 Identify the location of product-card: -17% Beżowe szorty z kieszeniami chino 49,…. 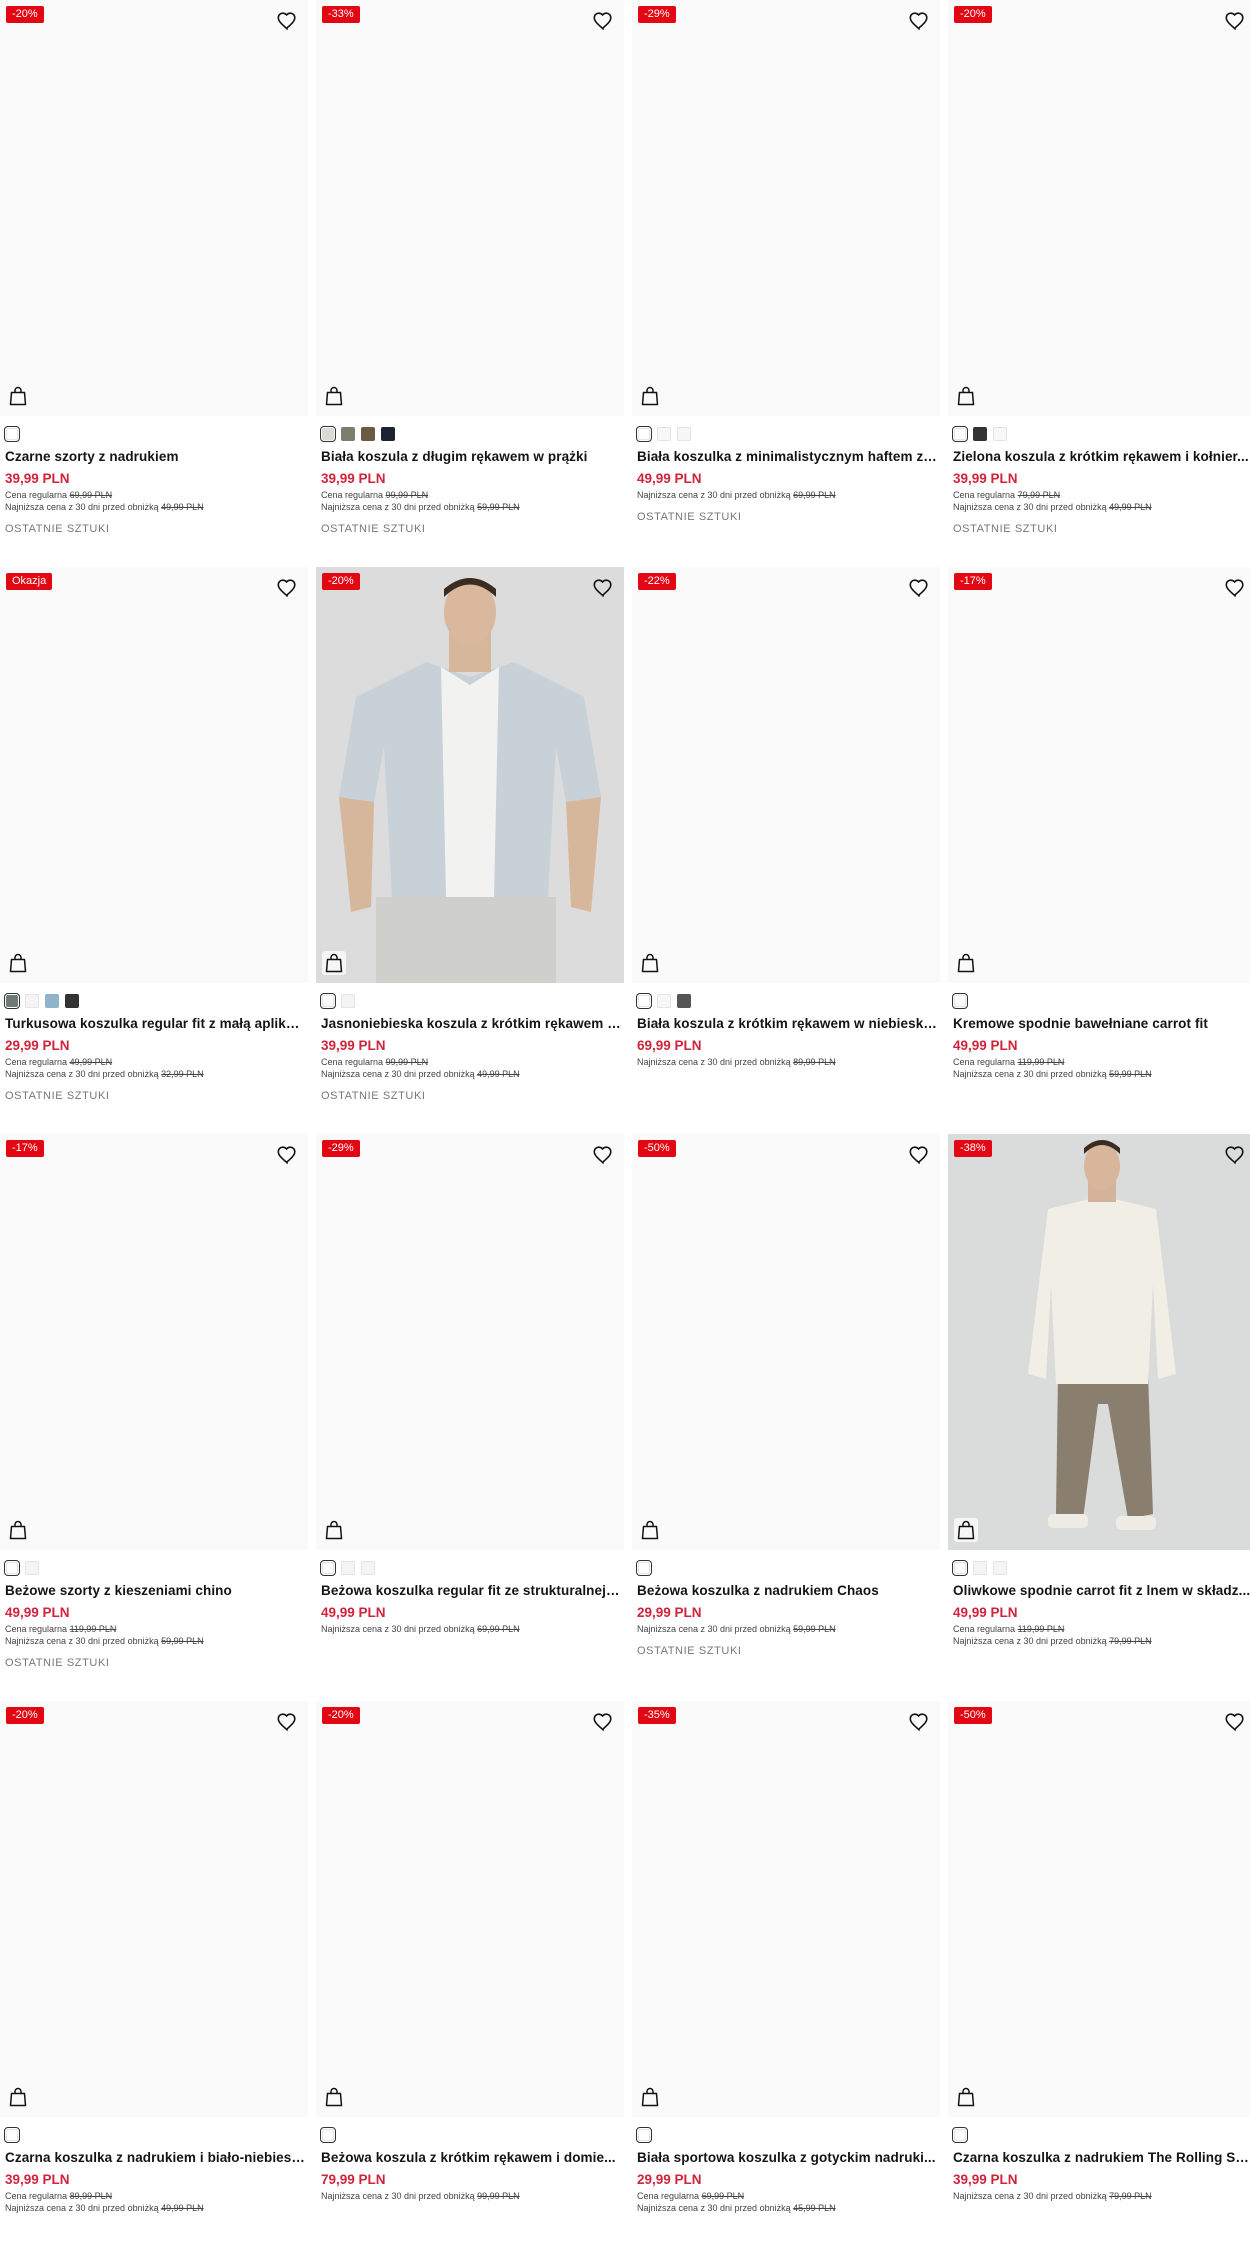
(154, 1414).